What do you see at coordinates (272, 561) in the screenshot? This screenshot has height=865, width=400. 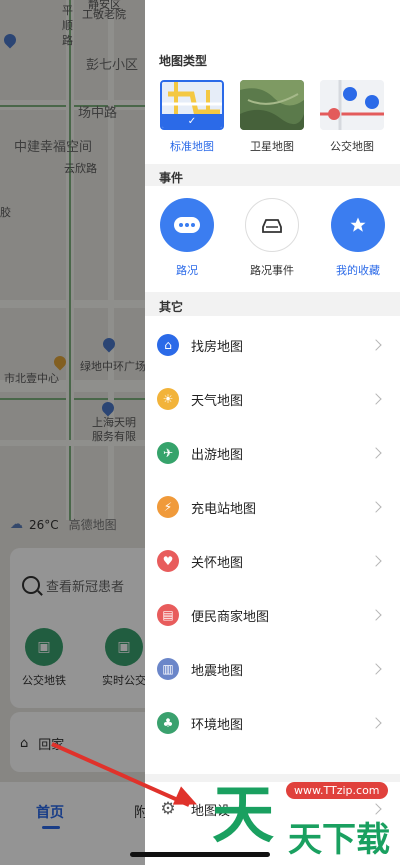 I see `list-item-care-map: ♥ 关怀地图` at bounding box center [272, 561].